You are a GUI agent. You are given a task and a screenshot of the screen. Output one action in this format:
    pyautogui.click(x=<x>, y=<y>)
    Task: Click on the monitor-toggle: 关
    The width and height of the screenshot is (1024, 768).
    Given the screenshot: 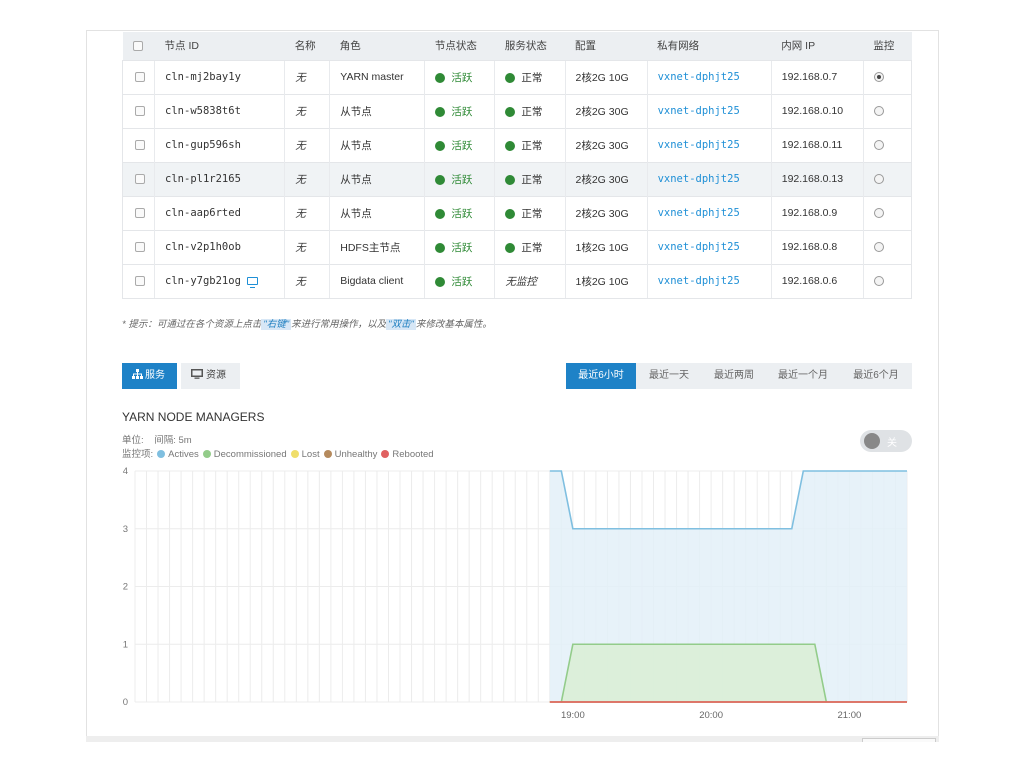 What is the action you would take?
    pyautogui.click(x=886, y=441)
    